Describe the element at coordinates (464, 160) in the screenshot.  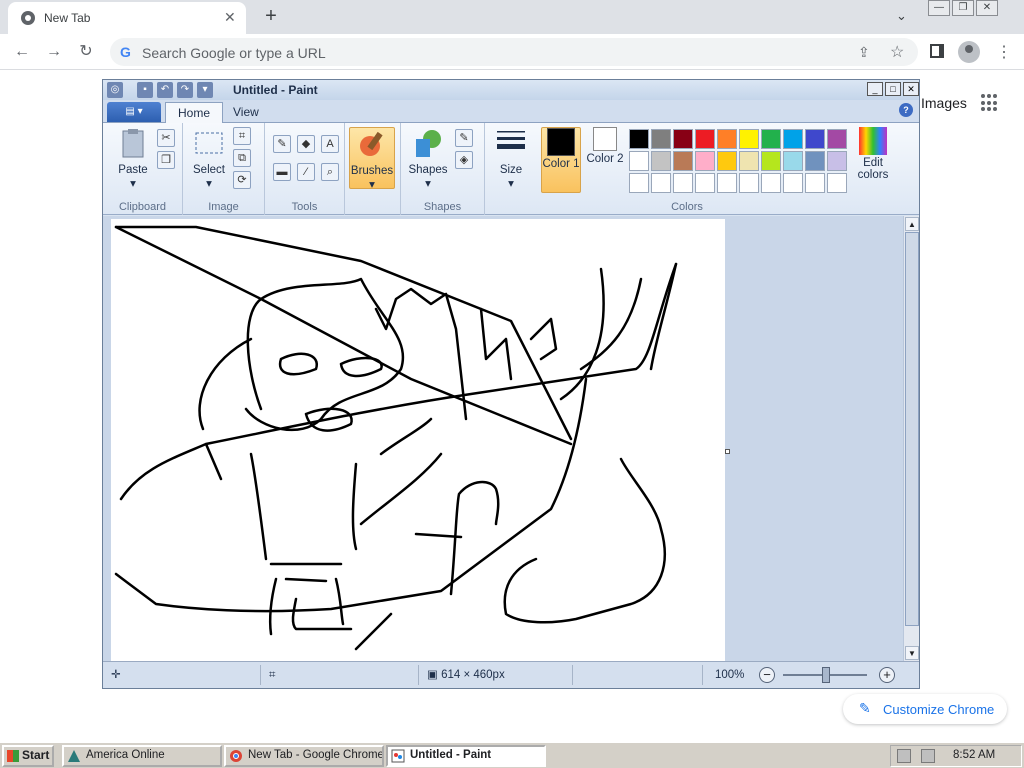
I see `fill-icon: ◈` at that location.